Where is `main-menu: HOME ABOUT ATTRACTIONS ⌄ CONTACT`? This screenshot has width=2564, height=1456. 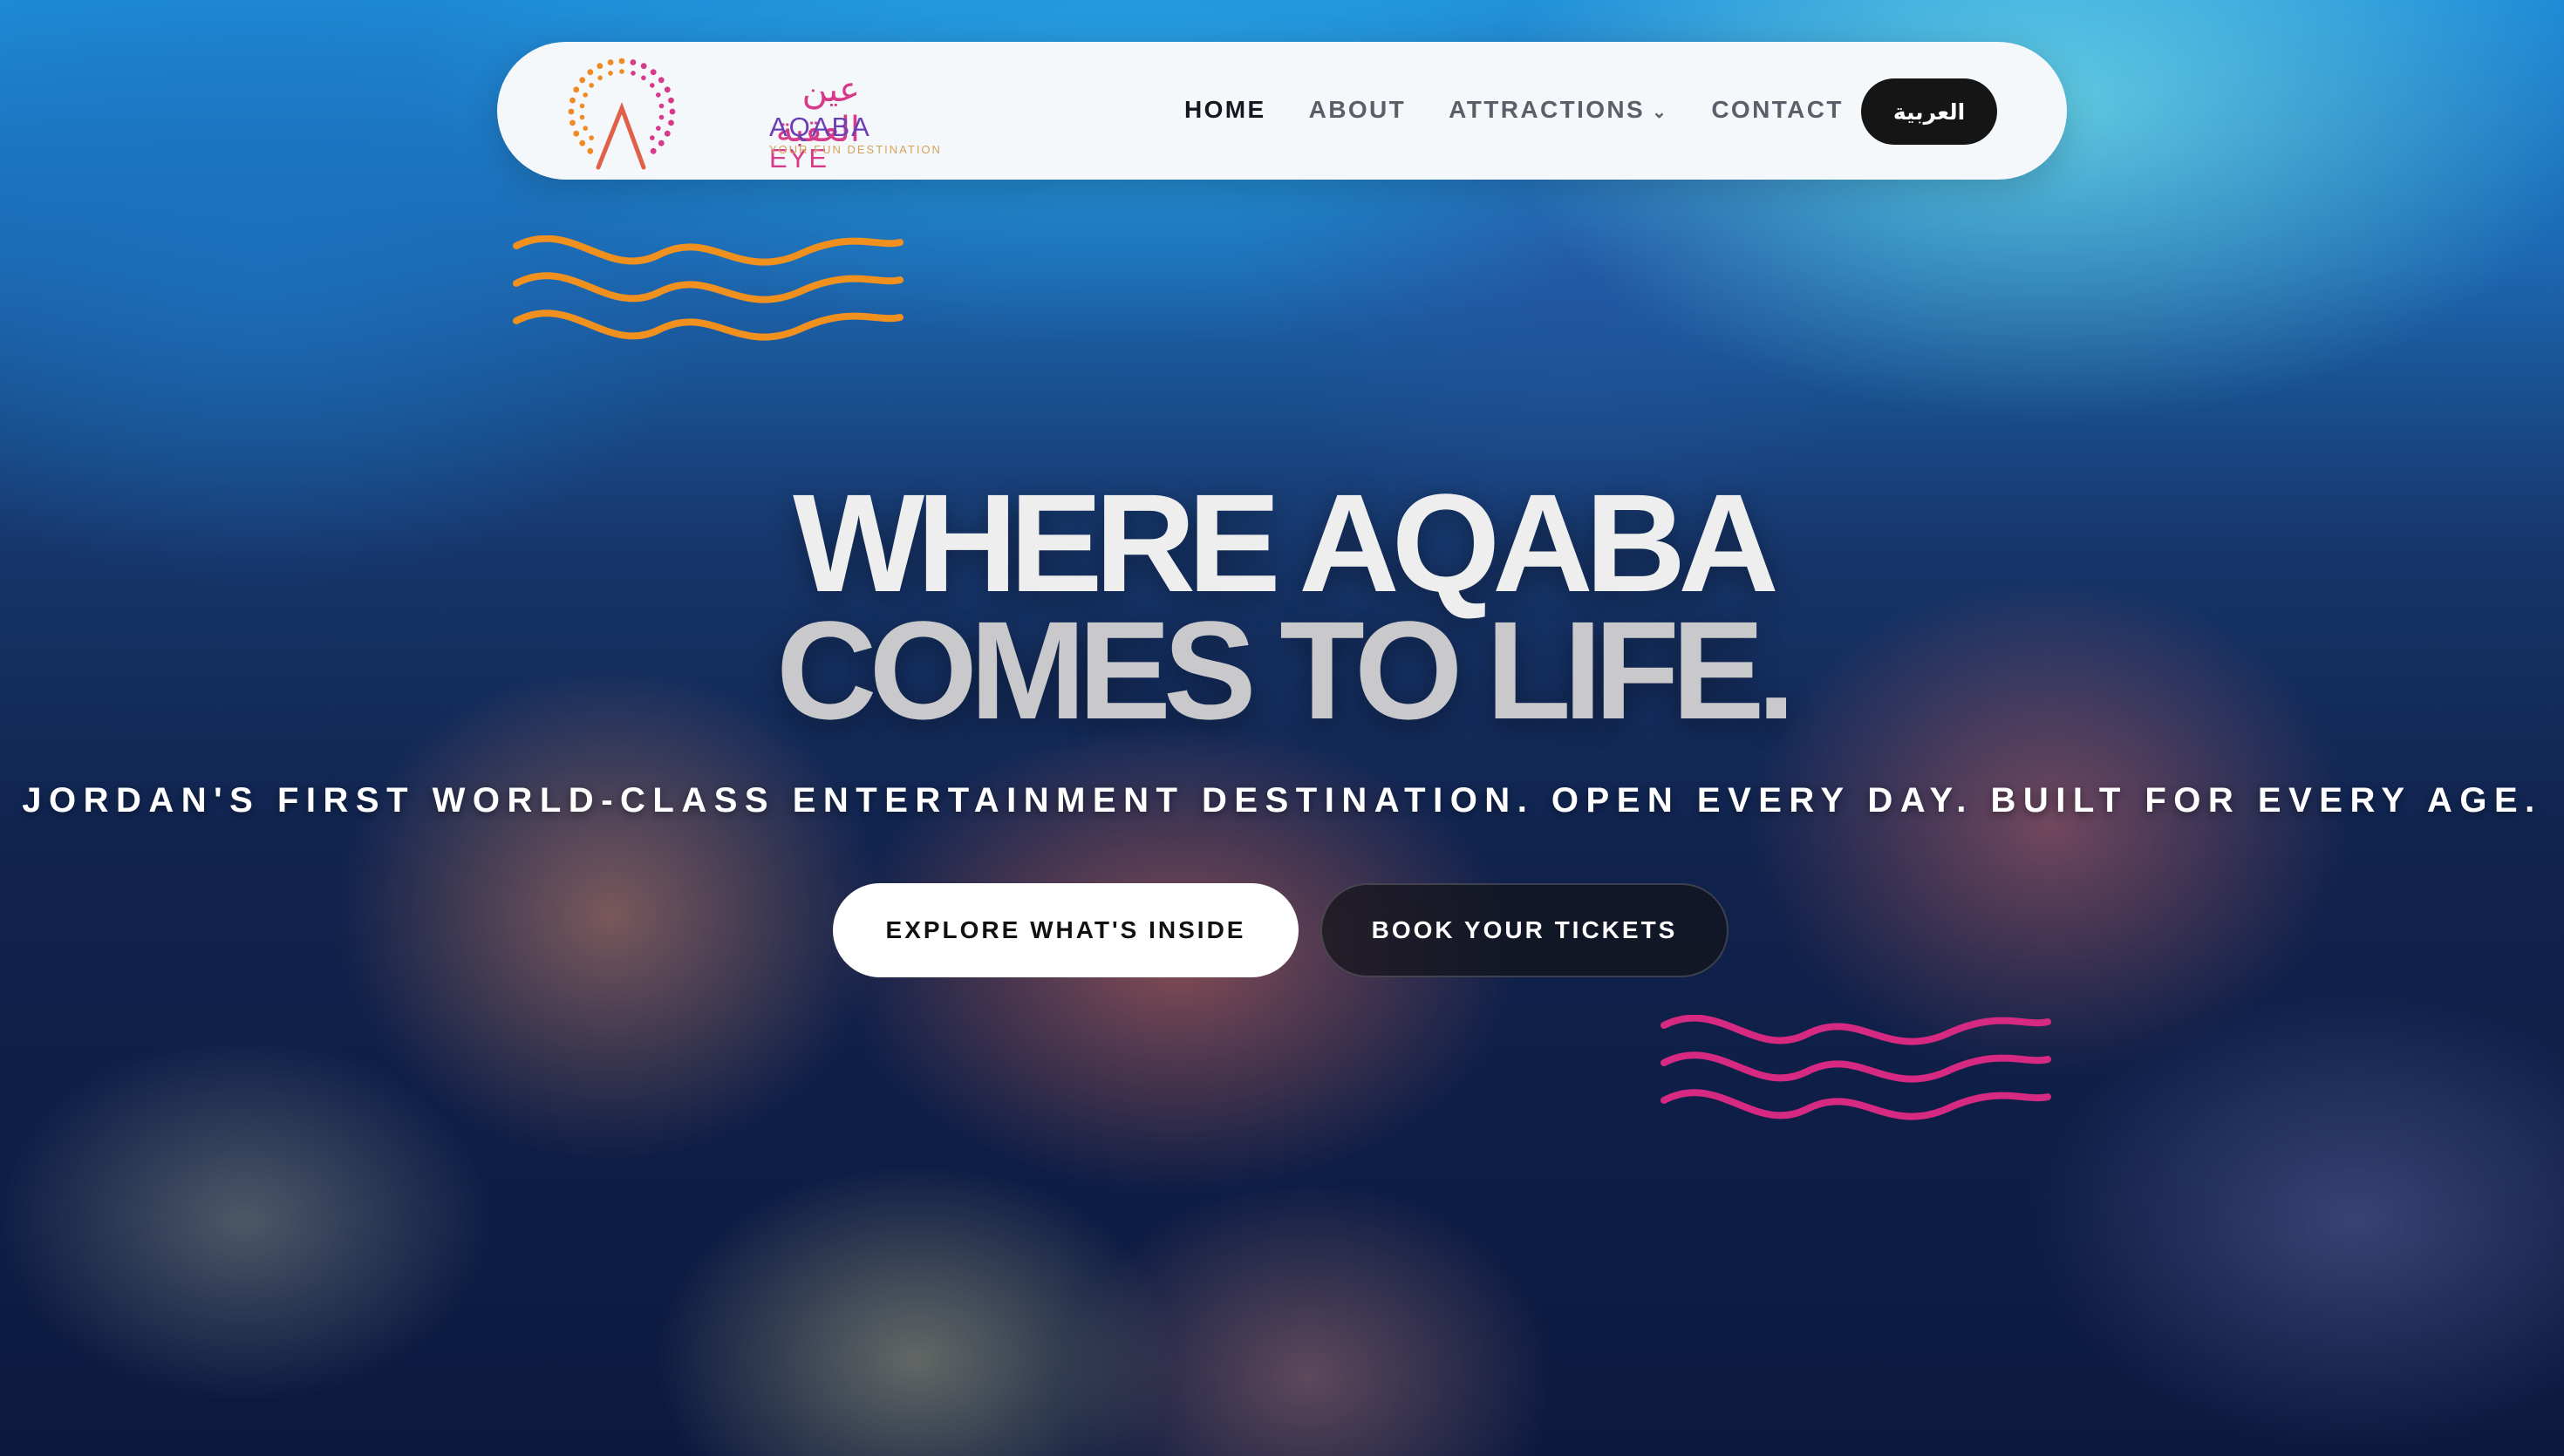 main-menu: HOME ABOUT ATTRACTIONS ⌄ CONTACT is located at coordinates (1535, 110).